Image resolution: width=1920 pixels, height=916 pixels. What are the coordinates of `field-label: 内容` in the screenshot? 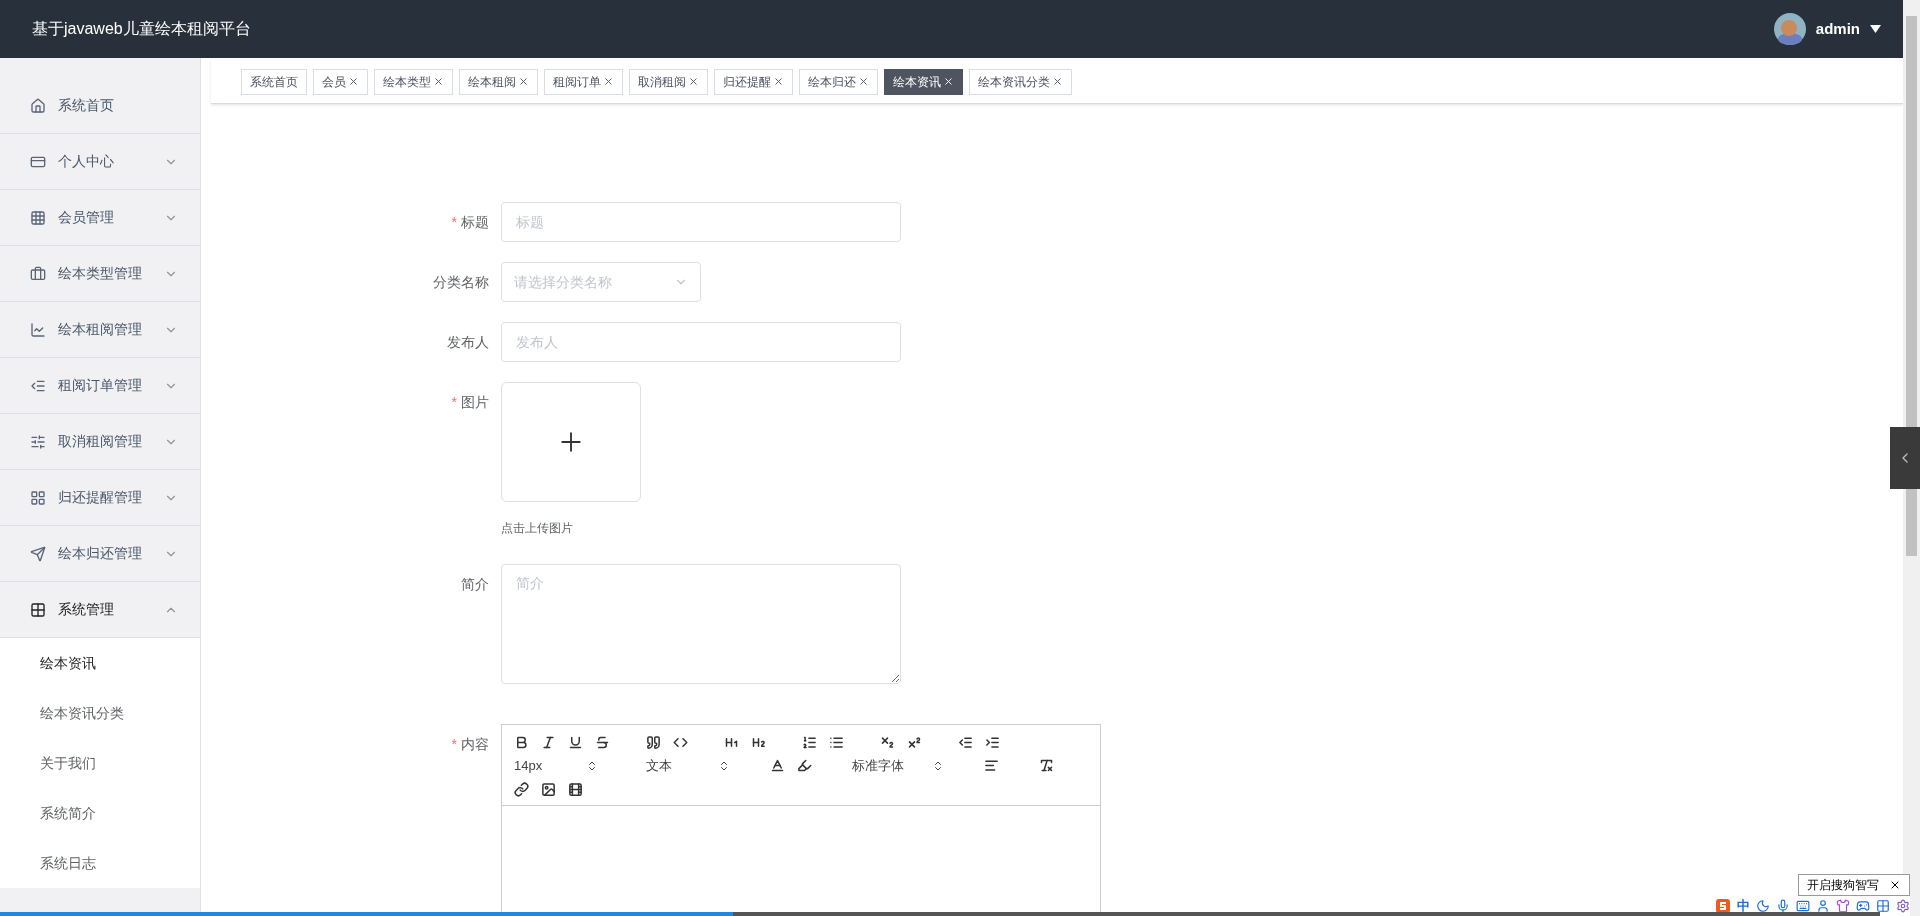 It's located at (475, 744).